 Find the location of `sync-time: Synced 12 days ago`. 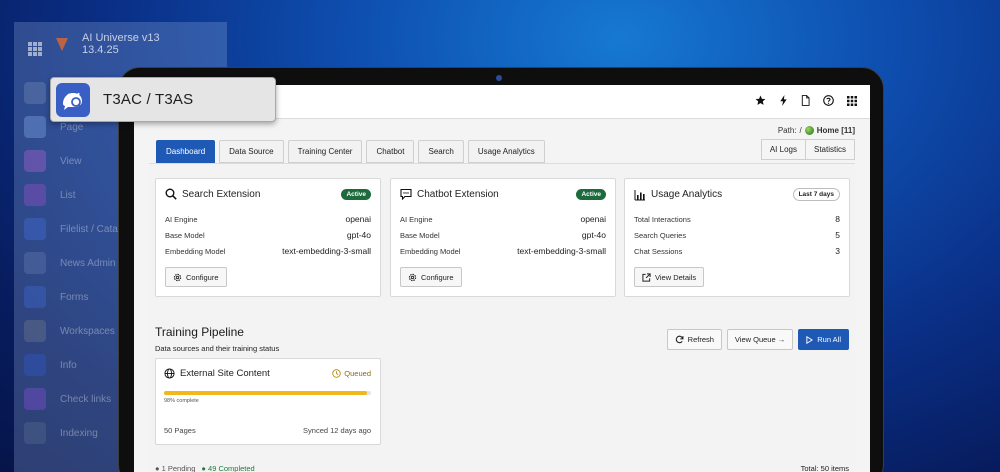

sync-time: Synced 12 days ago is located at coordinates (337, 430).